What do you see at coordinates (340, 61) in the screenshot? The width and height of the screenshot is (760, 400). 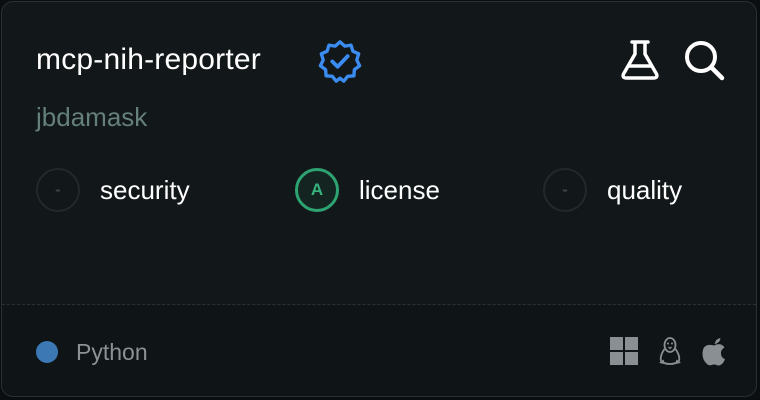 I see `verified-badge-icon` at bounding box center [340, 61].